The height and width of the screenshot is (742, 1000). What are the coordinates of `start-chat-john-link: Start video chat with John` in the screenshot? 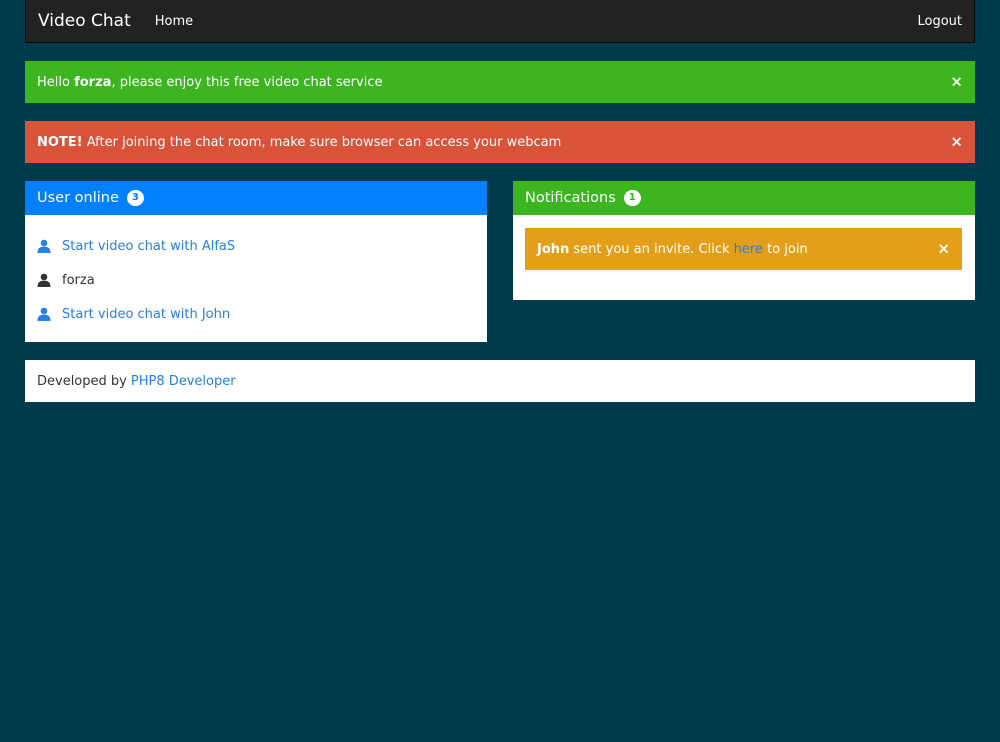 It's located at (146, 314).